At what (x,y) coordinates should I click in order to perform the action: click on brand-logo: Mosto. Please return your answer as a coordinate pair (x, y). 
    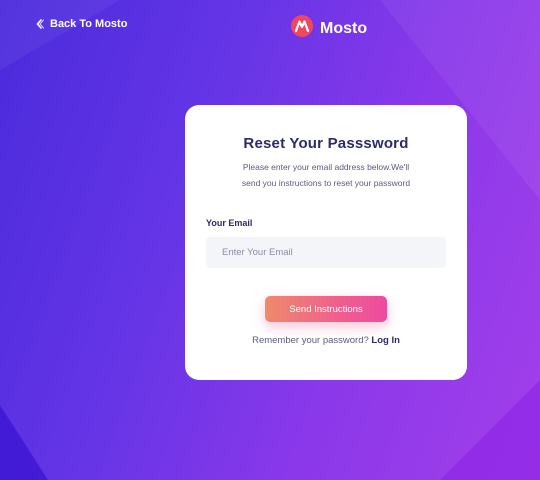
    Looking at the image, I should click on (328, 28).